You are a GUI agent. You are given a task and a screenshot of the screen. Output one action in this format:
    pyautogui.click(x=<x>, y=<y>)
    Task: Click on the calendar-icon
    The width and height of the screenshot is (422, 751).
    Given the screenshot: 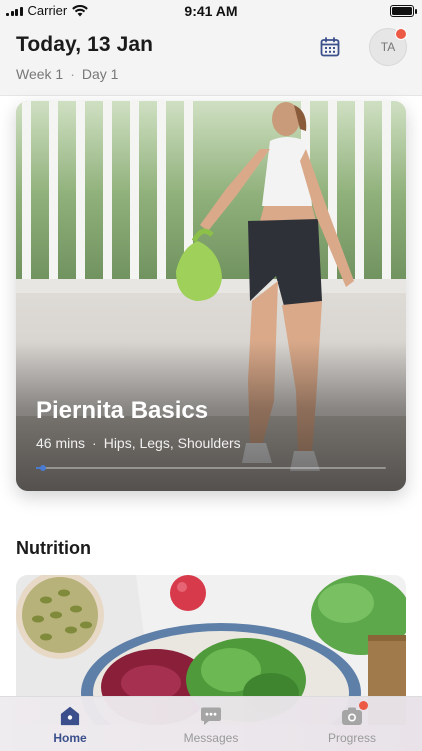 What is the action you would take?
    pyautogui.click(x=330, y=47)
    